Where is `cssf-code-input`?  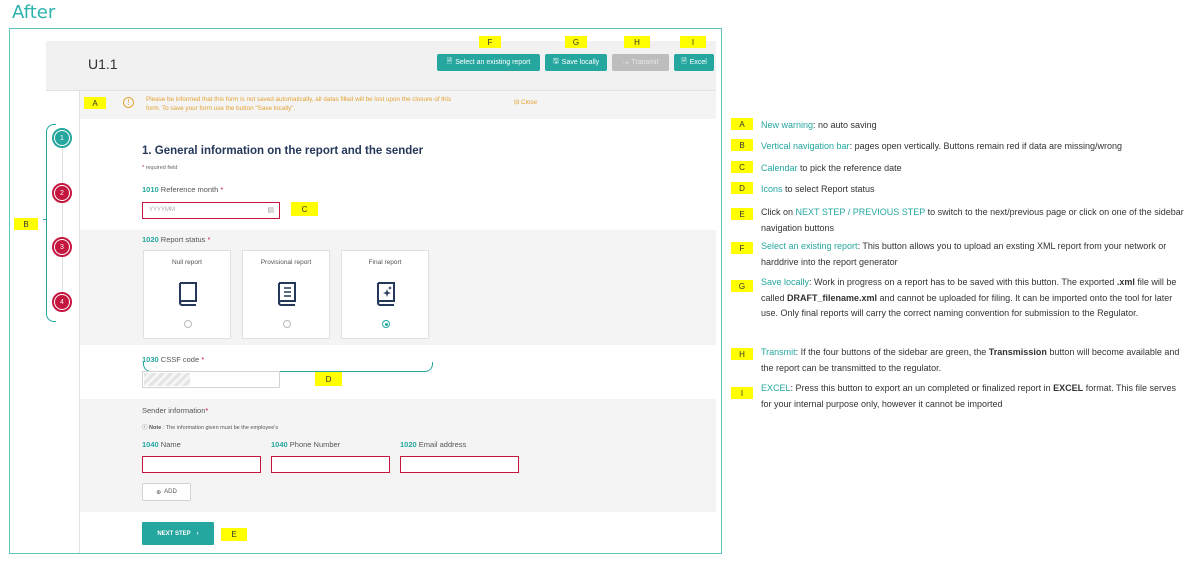 cssf-code-input is located at coordinates (211, 379).